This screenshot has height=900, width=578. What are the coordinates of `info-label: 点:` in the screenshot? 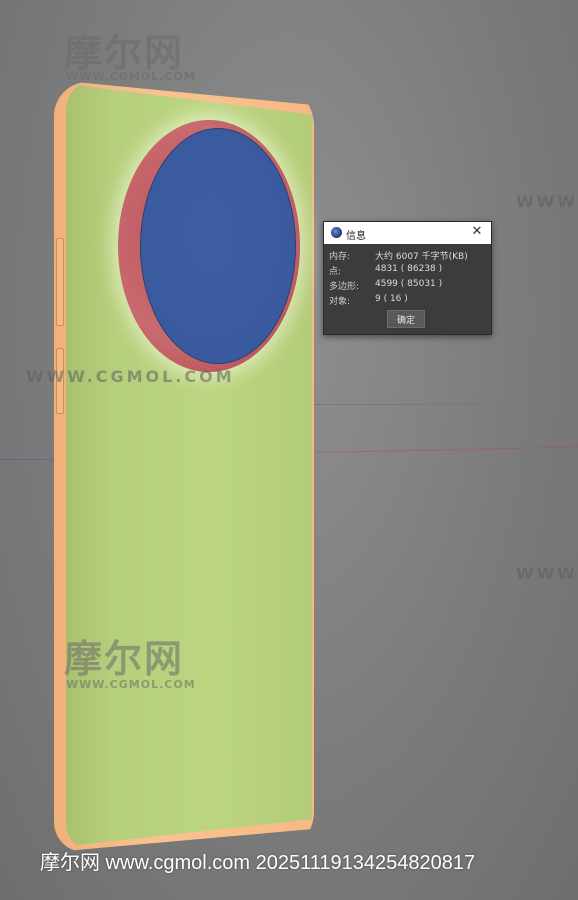 It's located at (335, 272).